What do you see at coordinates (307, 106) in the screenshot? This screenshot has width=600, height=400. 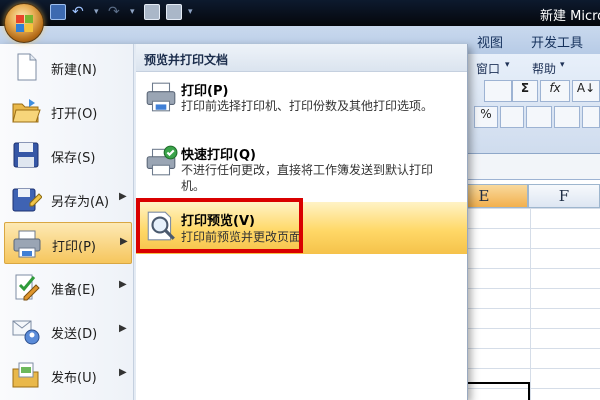 I see `option-description: 打印前选择打印机、打印份数及其他打印选项。` at bounding box center [307, 106].